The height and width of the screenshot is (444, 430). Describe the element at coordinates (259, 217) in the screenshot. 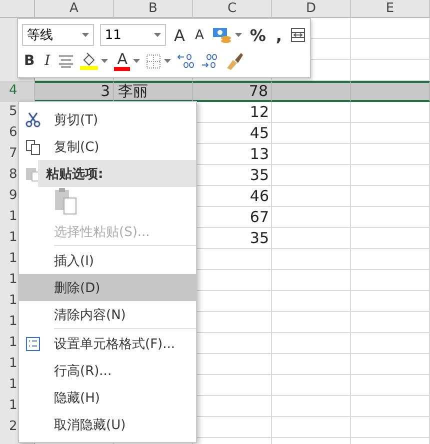

I see `table-cell: 67` at that location.